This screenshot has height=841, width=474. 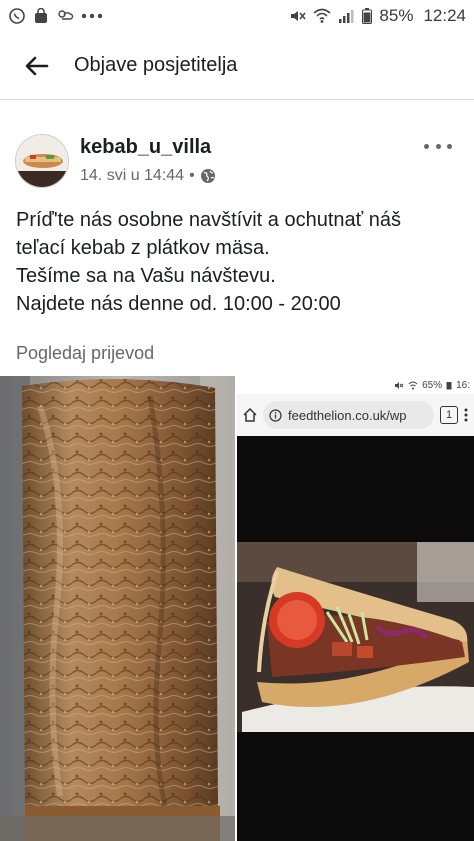 I want to click on clock: 12:24, so click(x=444, y=15).